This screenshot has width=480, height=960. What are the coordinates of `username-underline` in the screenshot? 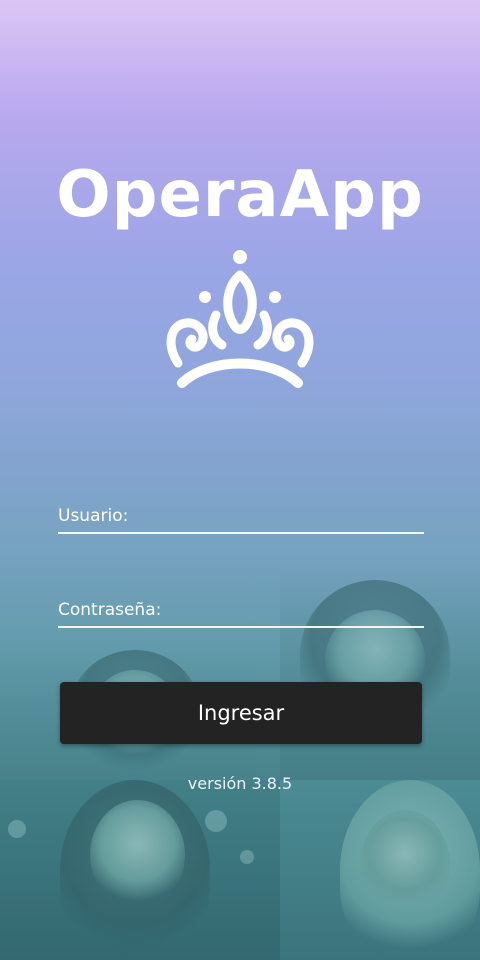 It's located at (241, 533).